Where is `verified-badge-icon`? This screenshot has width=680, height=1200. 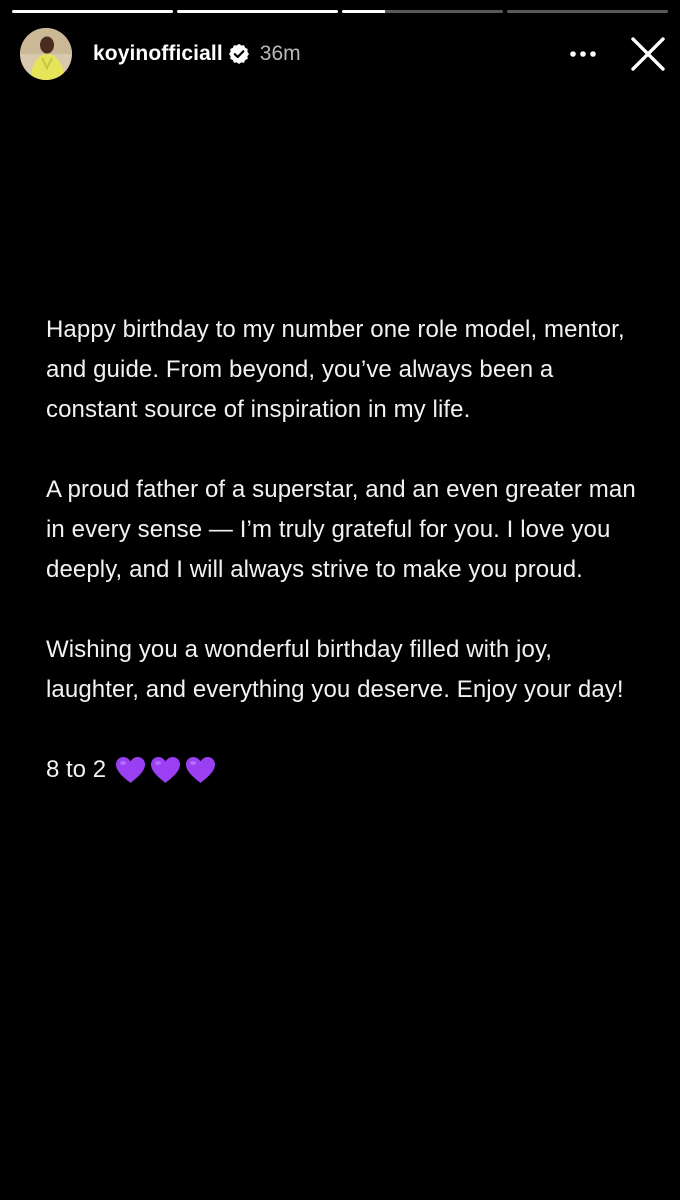 verified-badge-icon is located at coordinates (238, 54).